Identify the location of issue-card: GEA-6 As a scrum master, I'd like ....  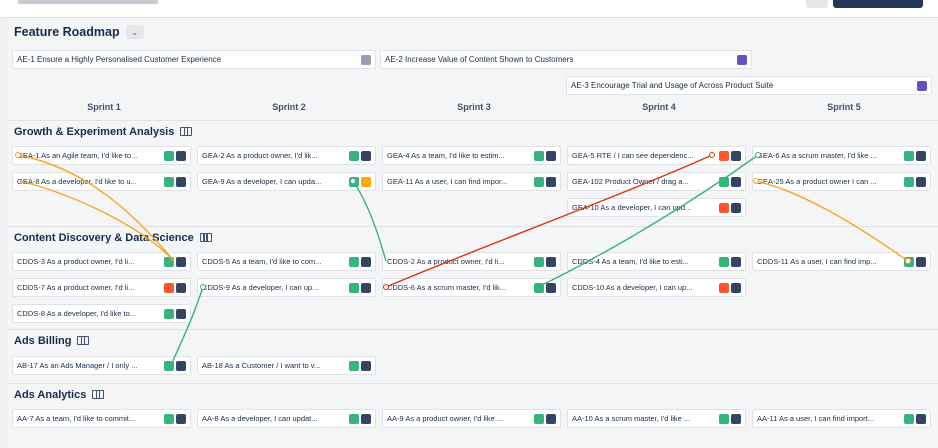
(841, 155).